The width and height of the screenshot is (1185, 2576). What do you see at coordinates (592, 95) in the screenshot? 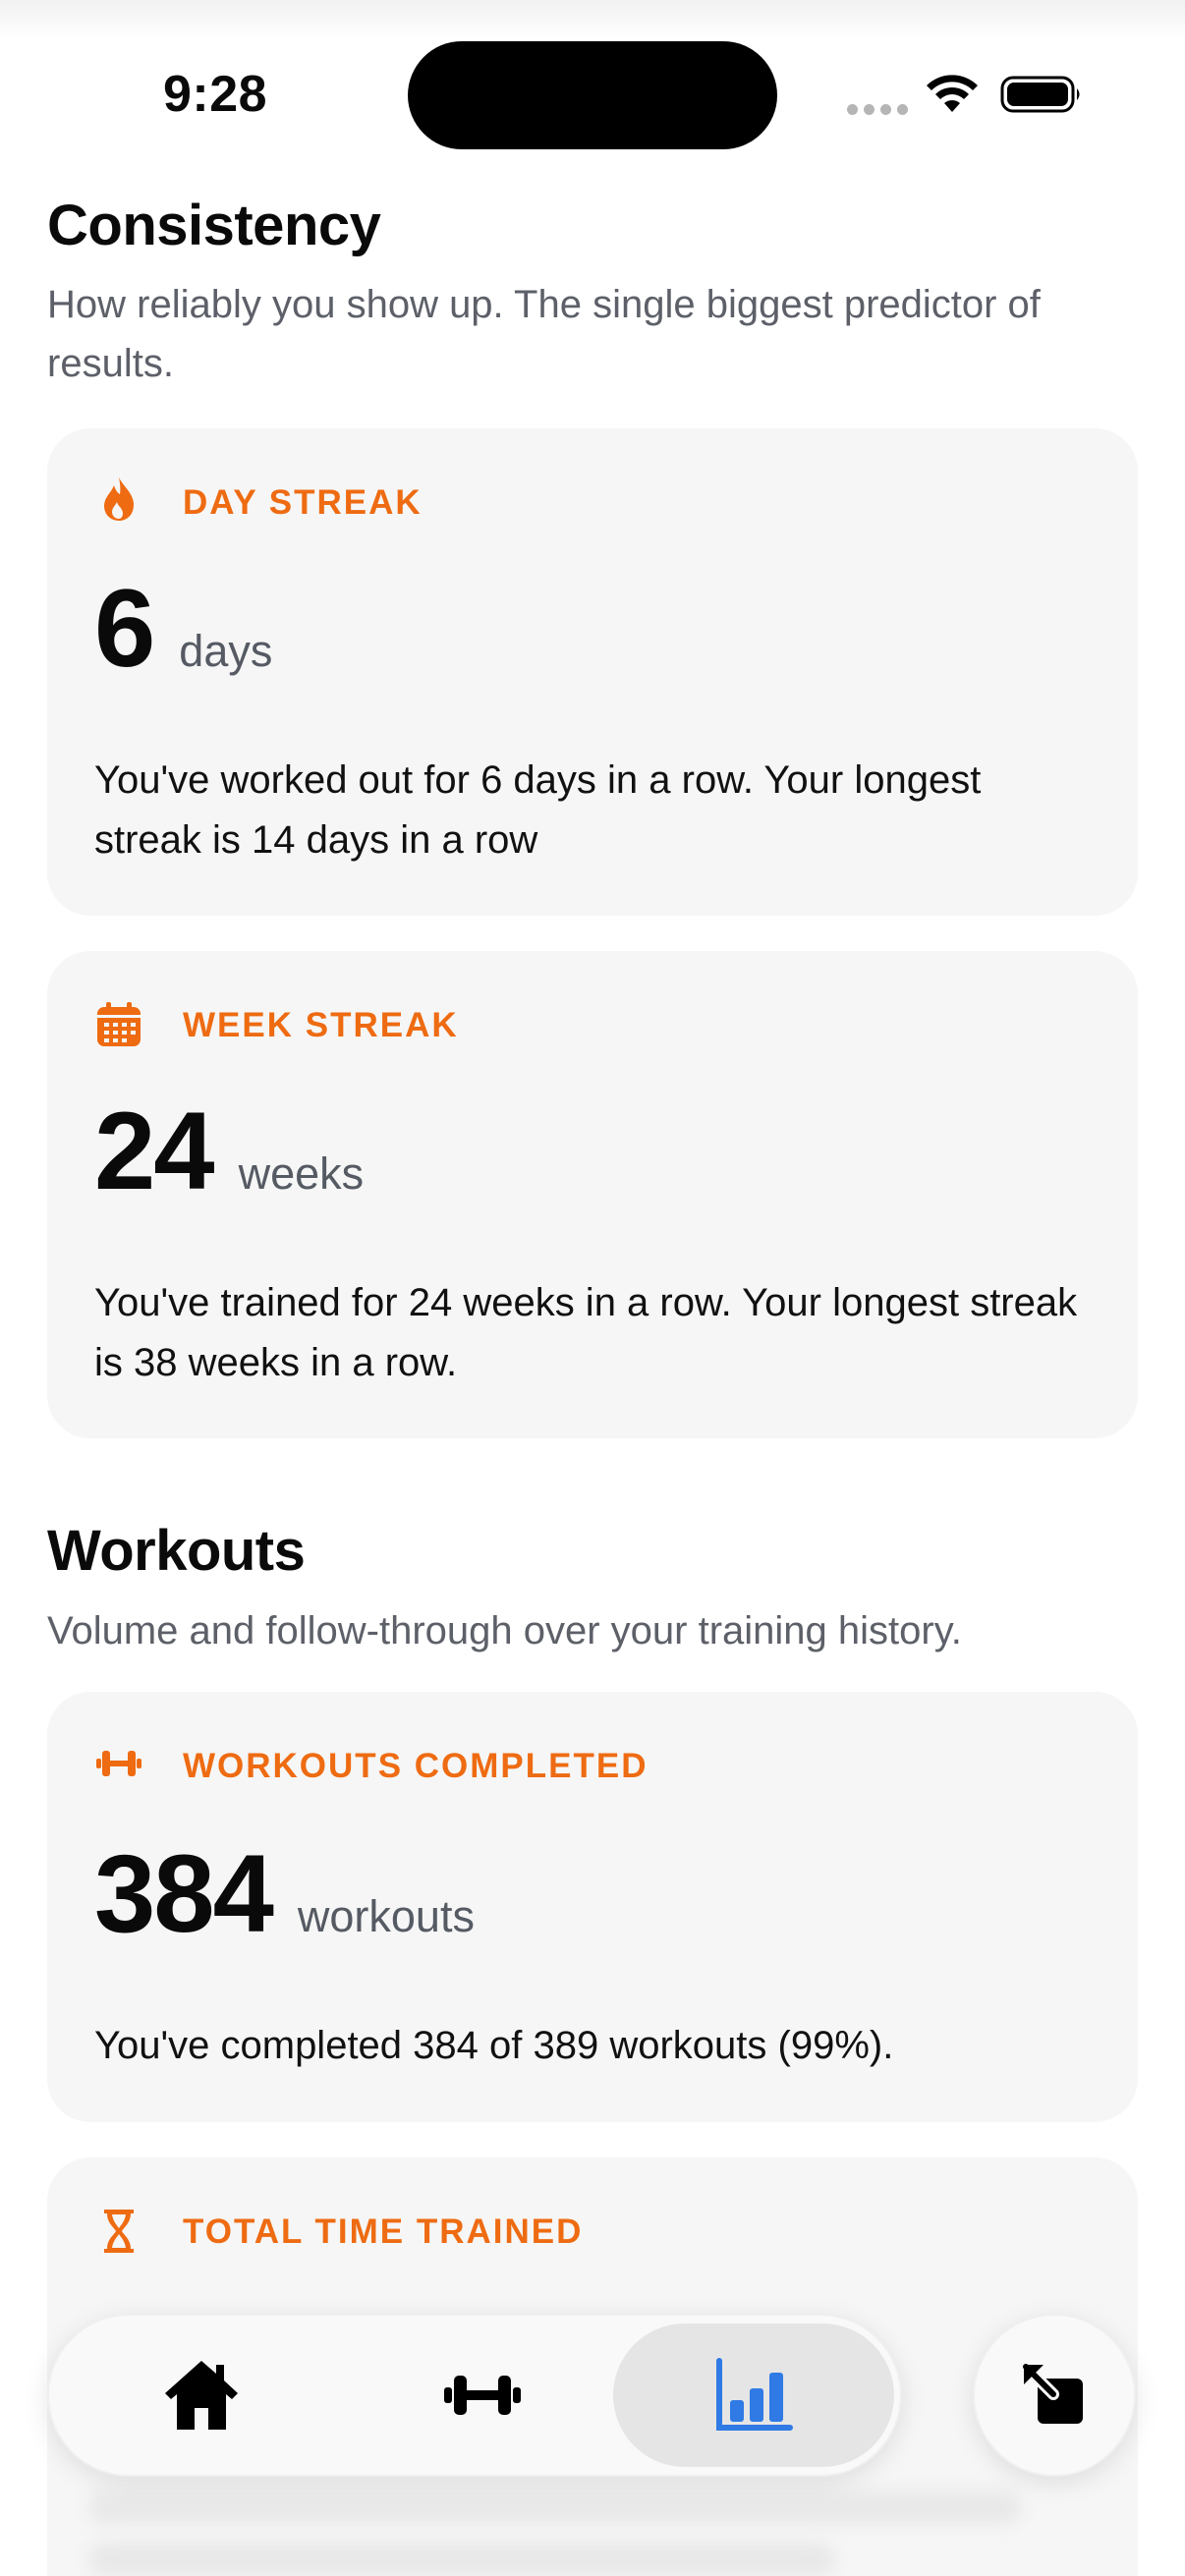
I see `dynamic-island` at bounding box center [592, 95].